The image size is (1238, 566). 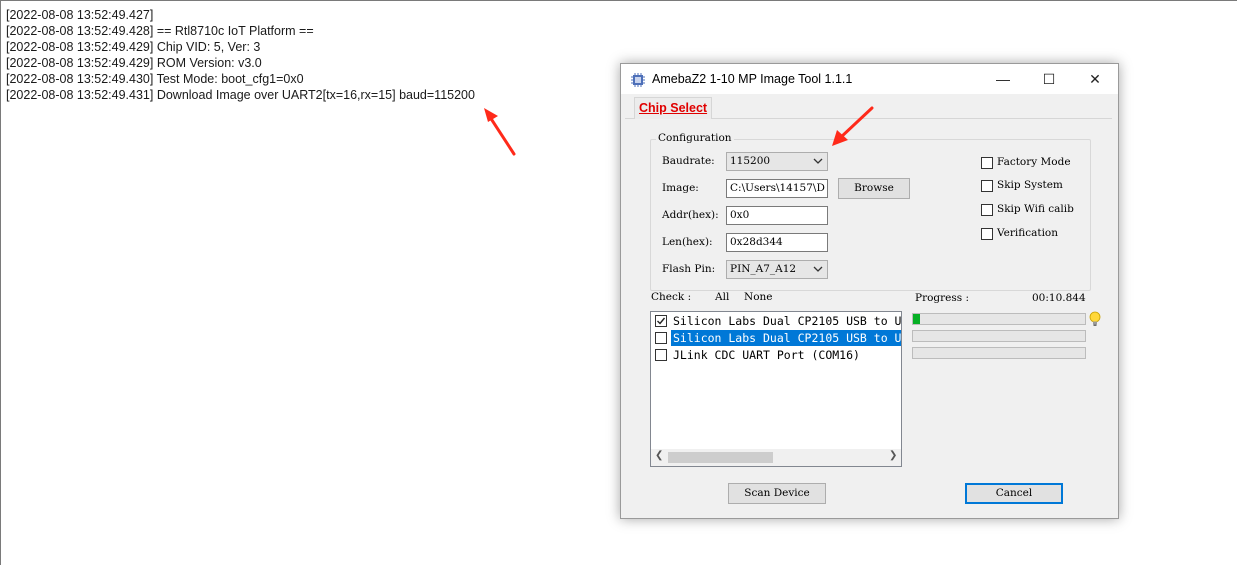 What do you see at coordinates (916, 319) in the screenshot?
I see `progress-fill` at bounding box center [916, 319].